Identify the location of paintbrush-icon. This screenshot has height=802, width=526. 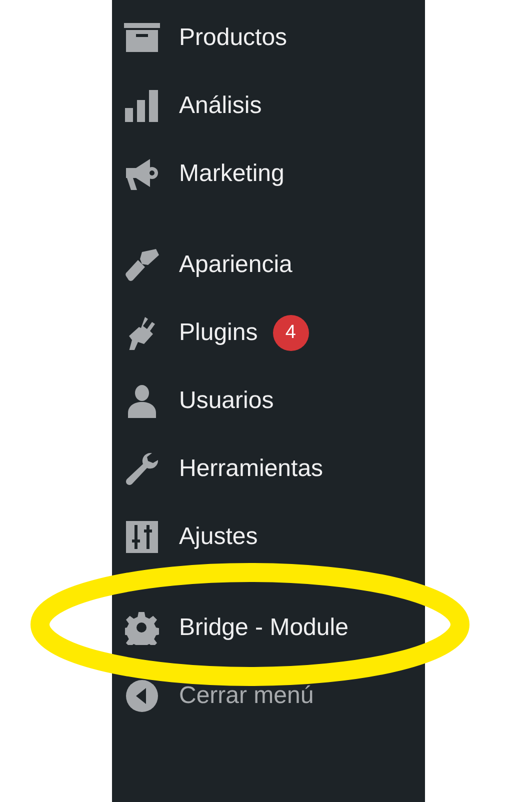
(142, 265).